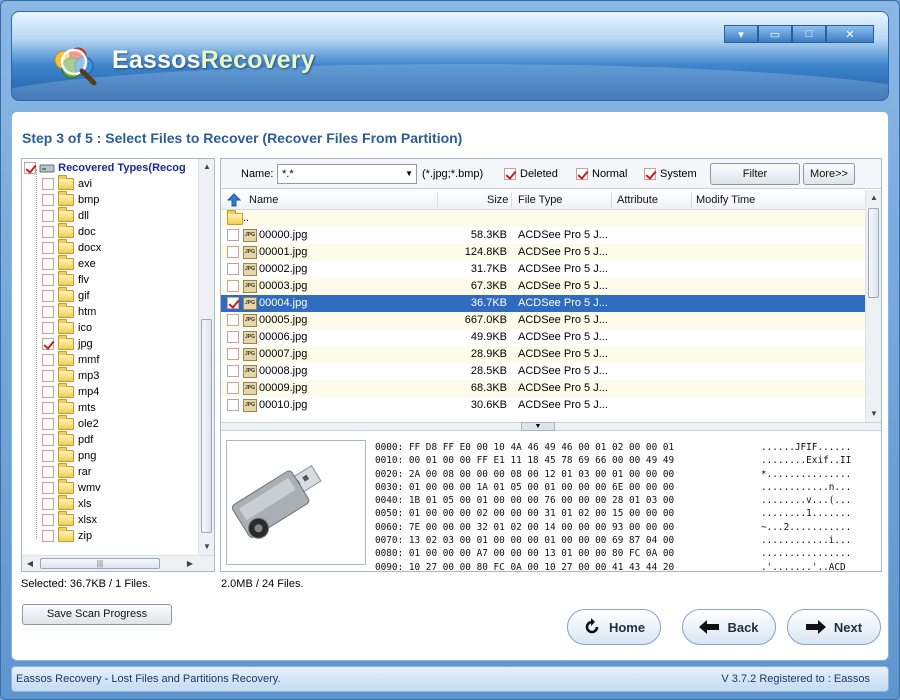 The image size is (900, 700). Describe the element at coordinates (775, 34) in the screenshot. I see `minimize-button: ▭` at that location.